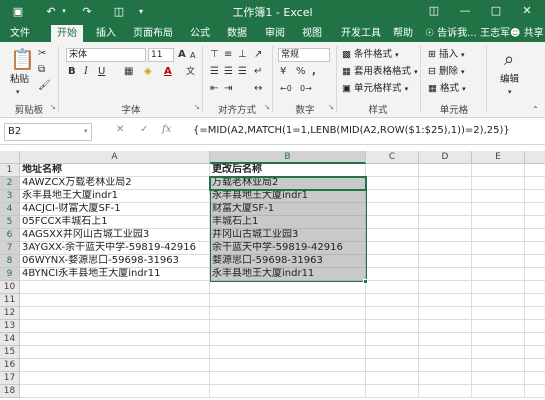 Image resolution: width=545 pixels, height=400 pixels. What do you see at coordinates (392, 339) in the screenshot?
I see `cell-c14` at bounding box center [392, 339].